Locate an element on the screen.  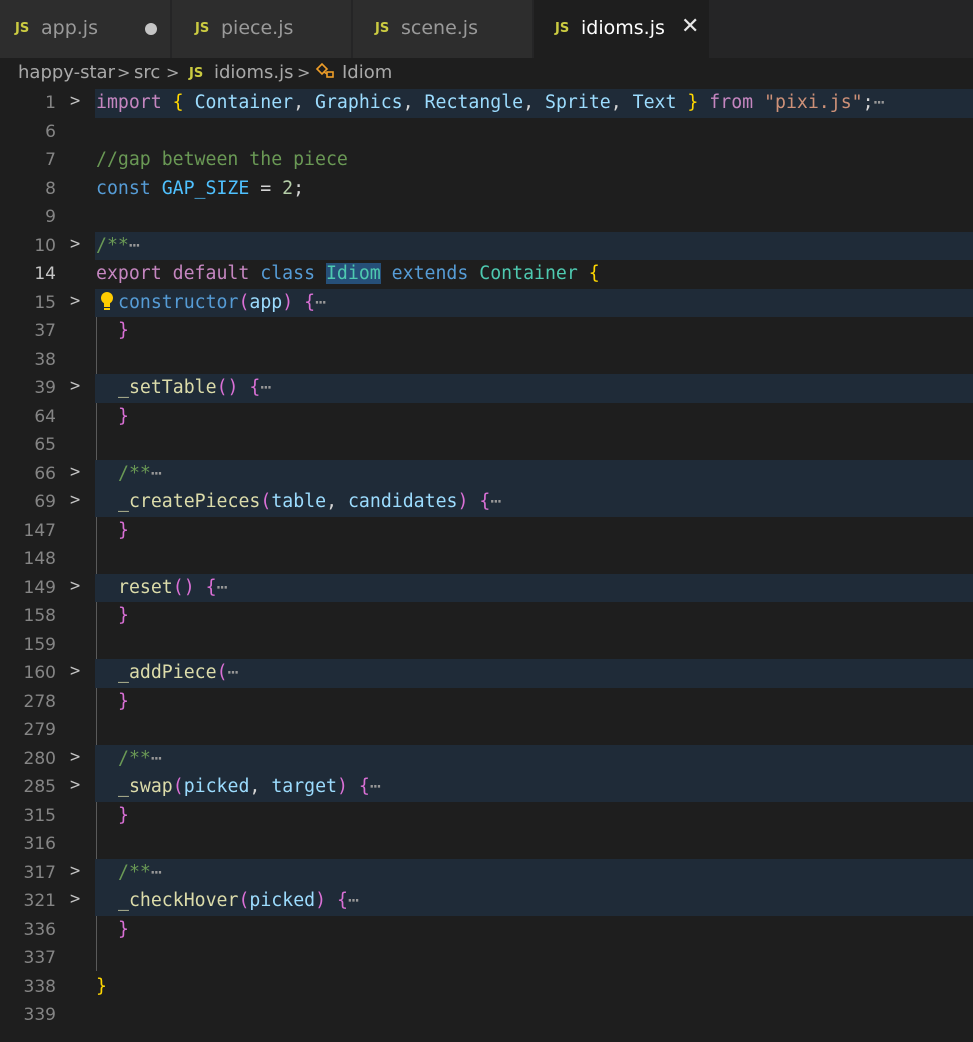
close-tab-icon: ✕ is located at coordinates (690, 26).